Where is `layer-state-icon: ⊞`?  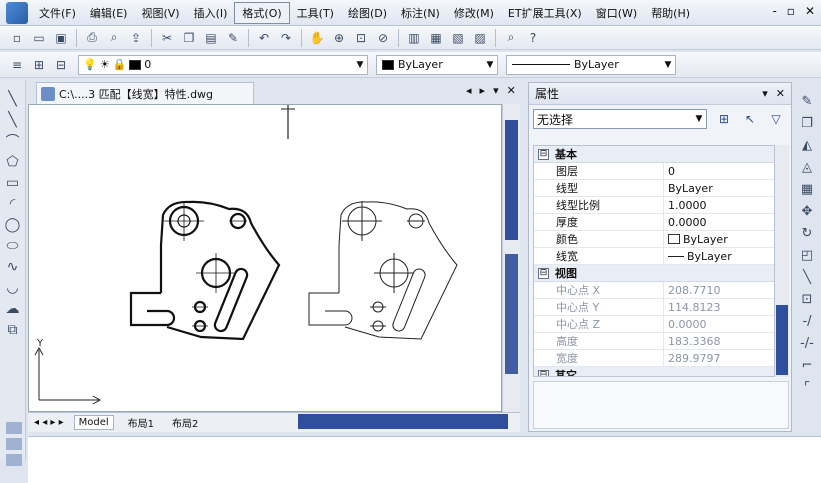 layer-state-icon: ⊞ is located at coordinates (39, 65).